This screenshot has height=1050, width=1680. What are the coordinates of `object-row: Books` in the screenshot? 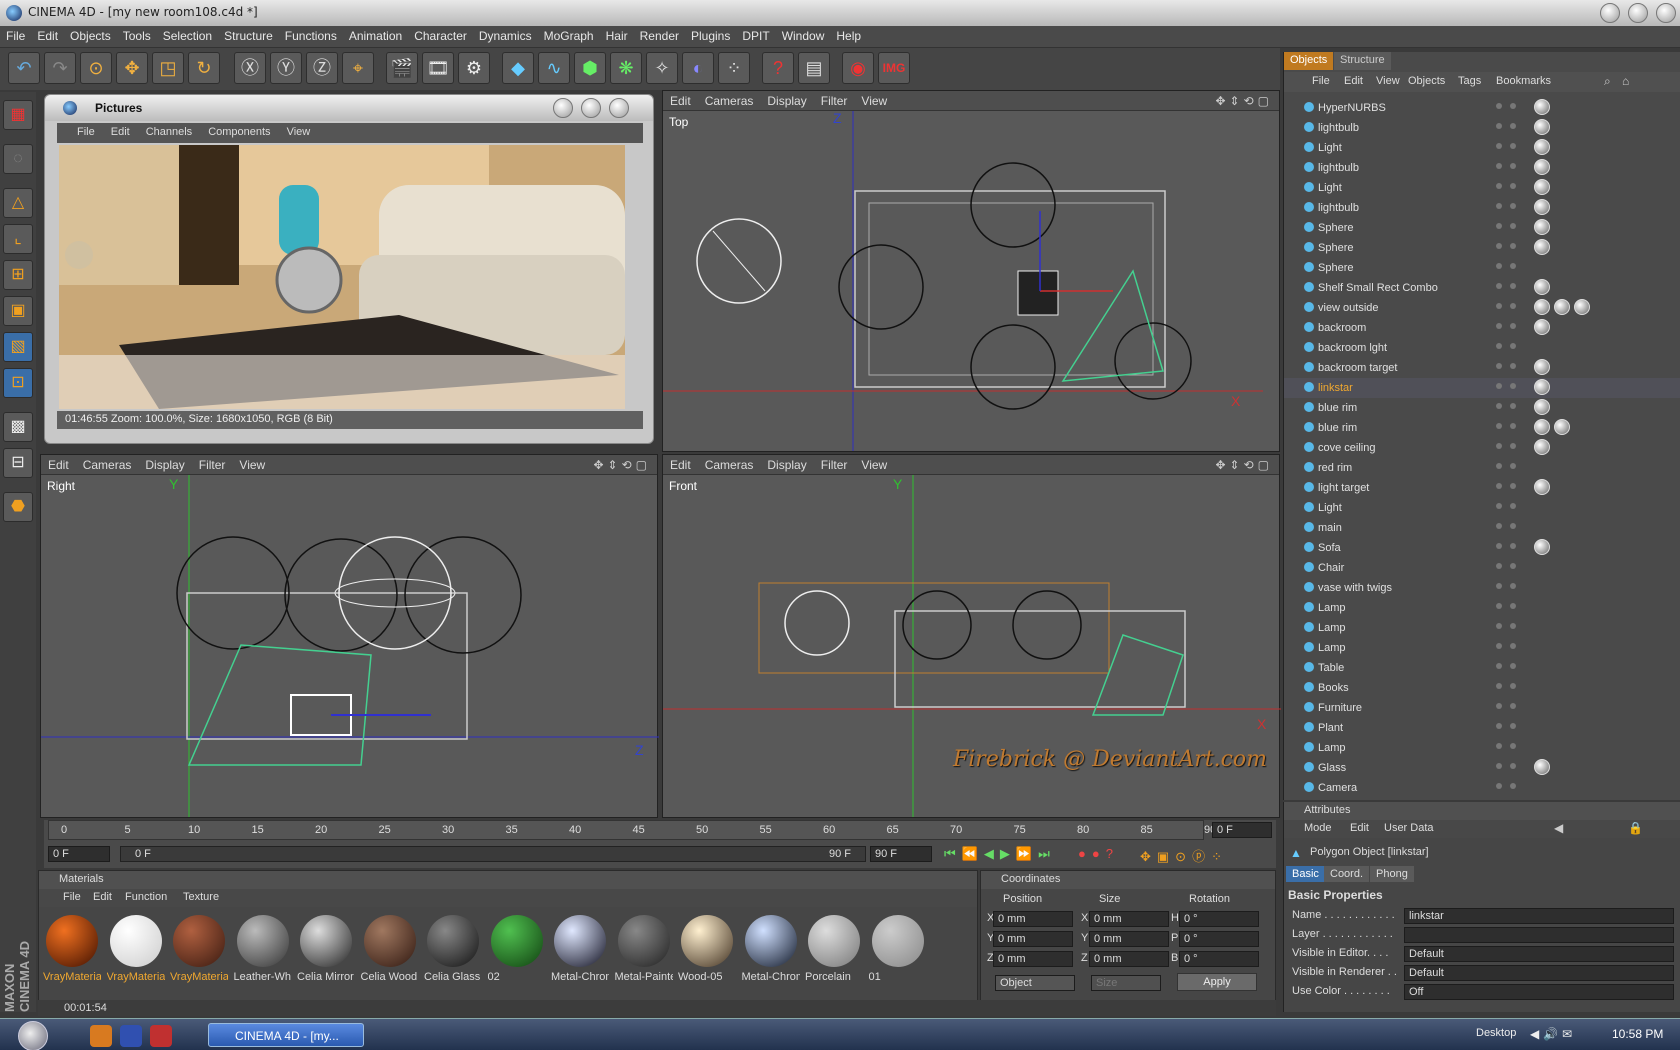 It's located at (1482, 688).